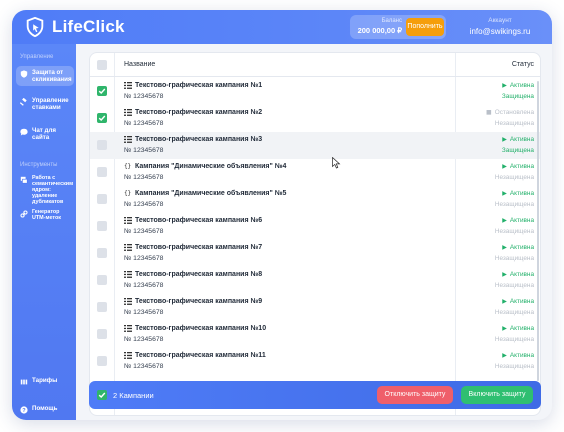 This screenshot has width=564, height=432. Describe the element at coordinates (198, 85) in the screenshot. I see `campaign-title: Текстово-графическая кампания №1` at that location.